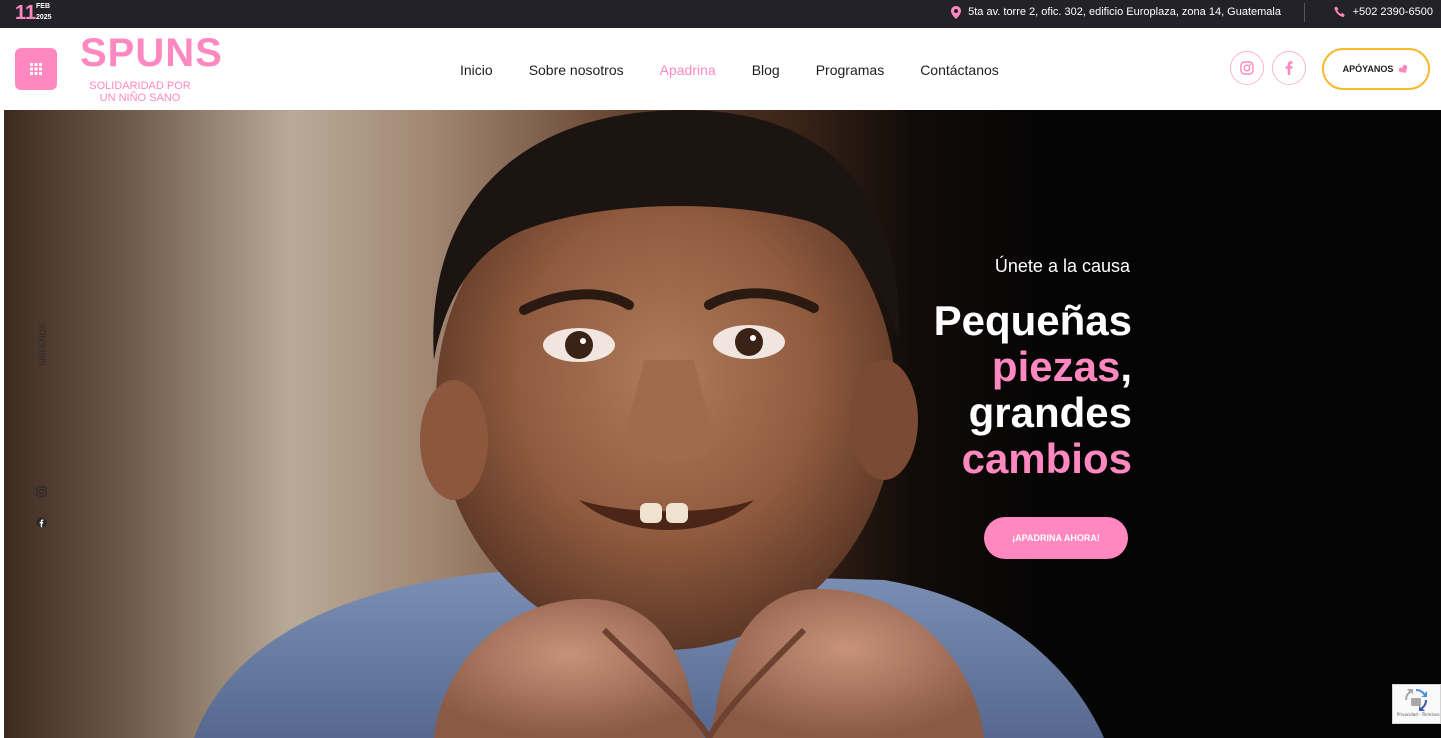 The height and width of the screenshot is (738, 1441). I want to click on recaptcha-links: Privacidad - Términos, so click(1418, 714).